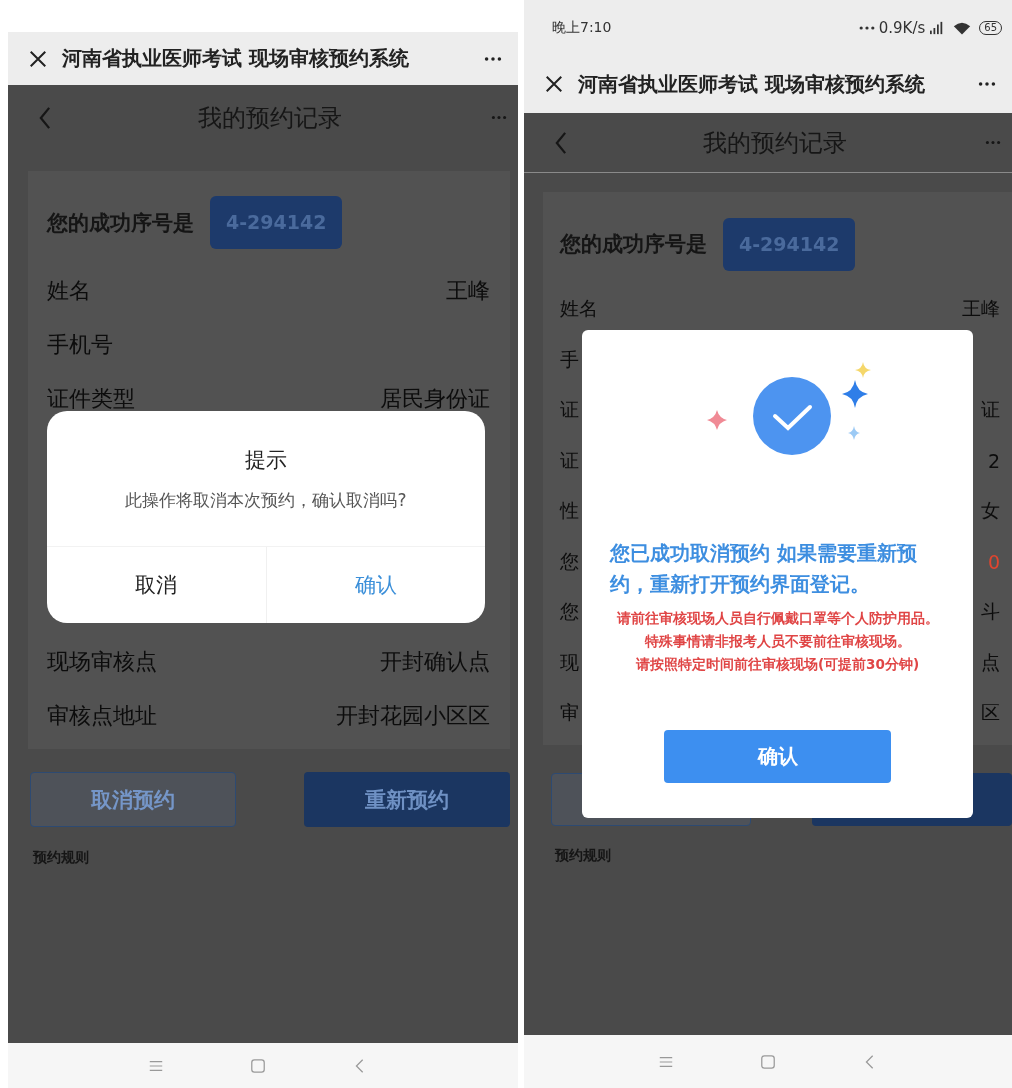 This screenshot has width=1012, height=1088. I want to click on field-value: 0, so click(993, 561).